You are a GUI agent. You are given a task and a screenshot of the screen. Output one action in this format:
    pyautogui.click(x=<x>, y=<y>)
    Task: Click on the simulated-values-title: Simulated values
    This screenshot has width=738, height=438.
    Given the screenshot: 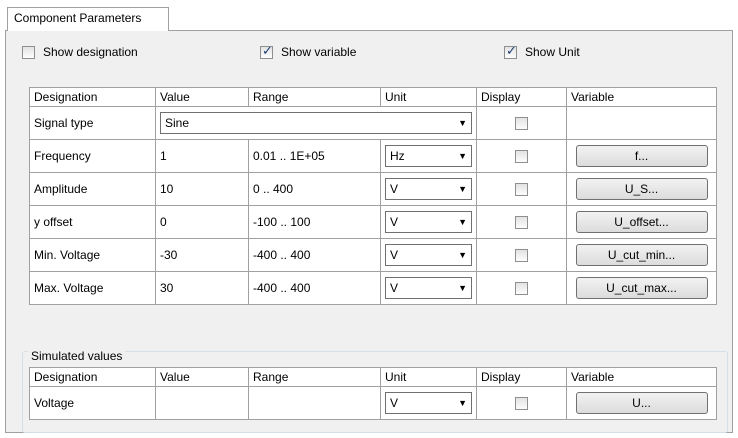 What is the action you would take?
    pyautogui.click(x=77, y=356)
    